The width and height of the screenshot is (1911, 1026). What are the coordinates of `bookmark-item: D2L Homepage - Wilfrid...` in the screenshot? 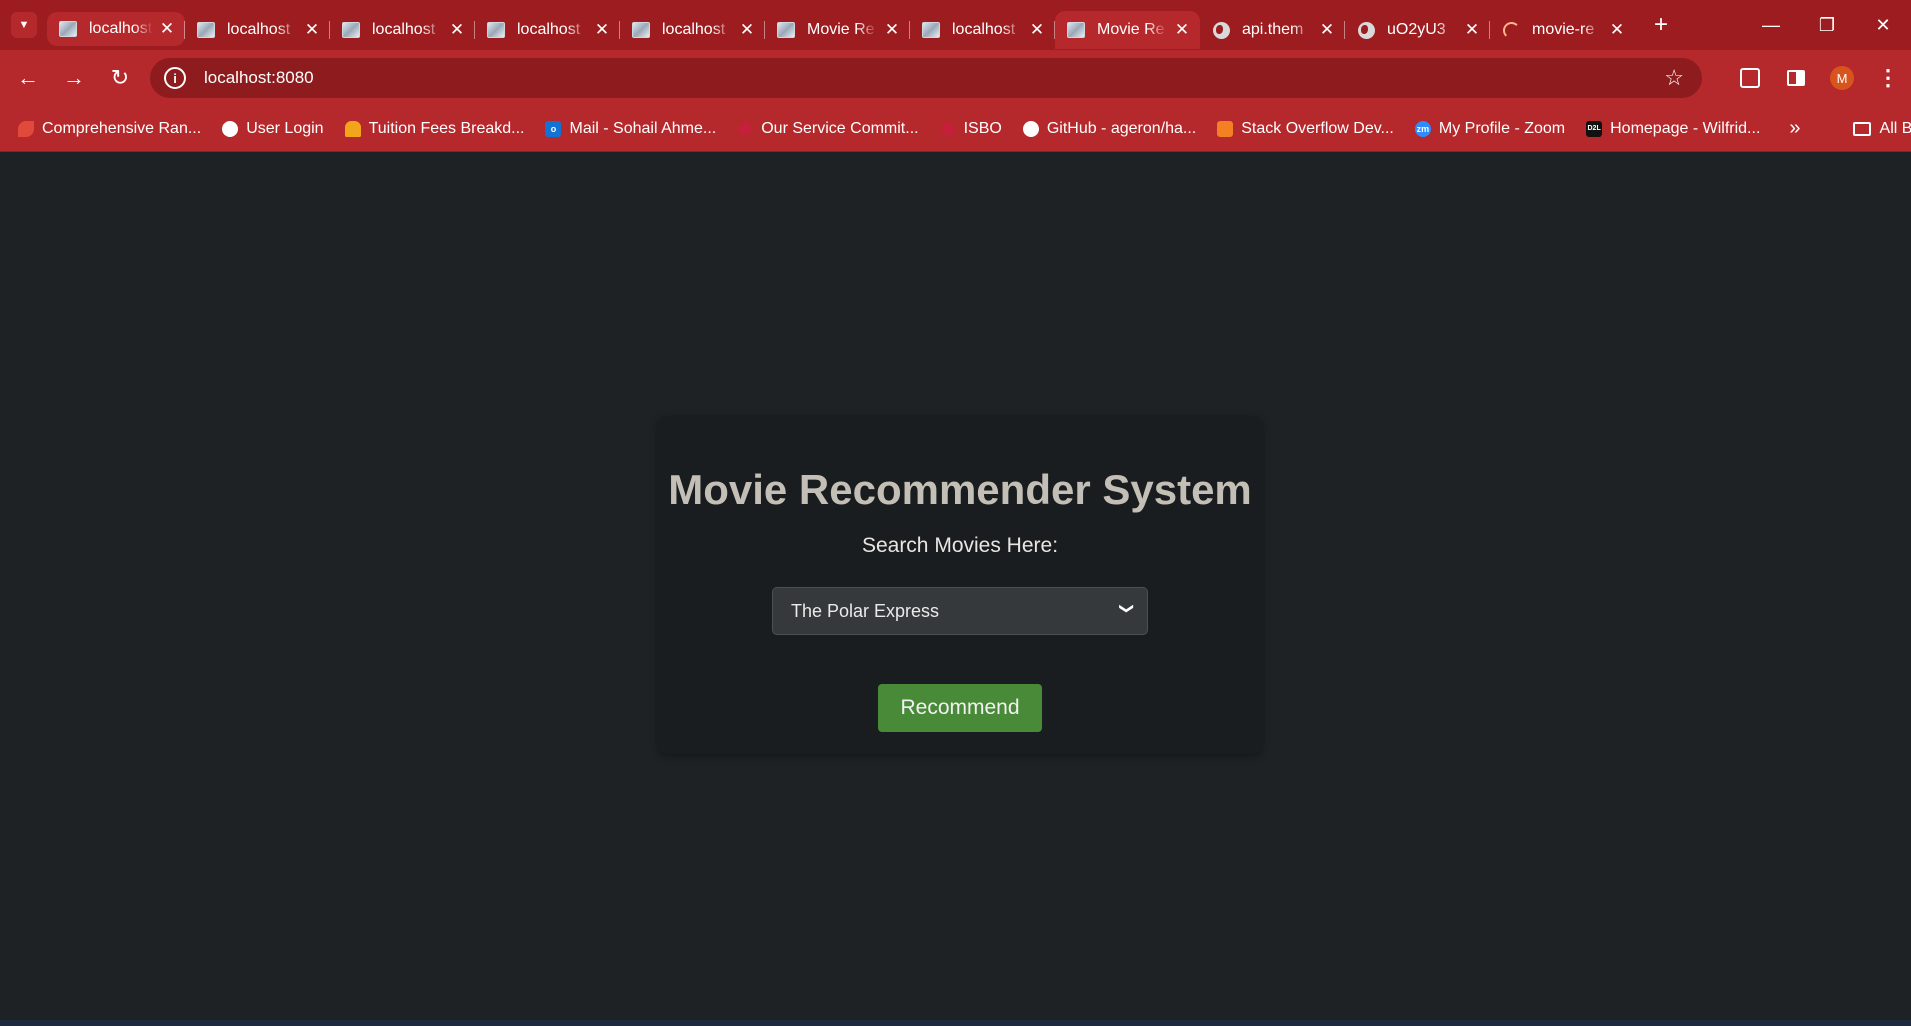 It's located at (1673, 129).